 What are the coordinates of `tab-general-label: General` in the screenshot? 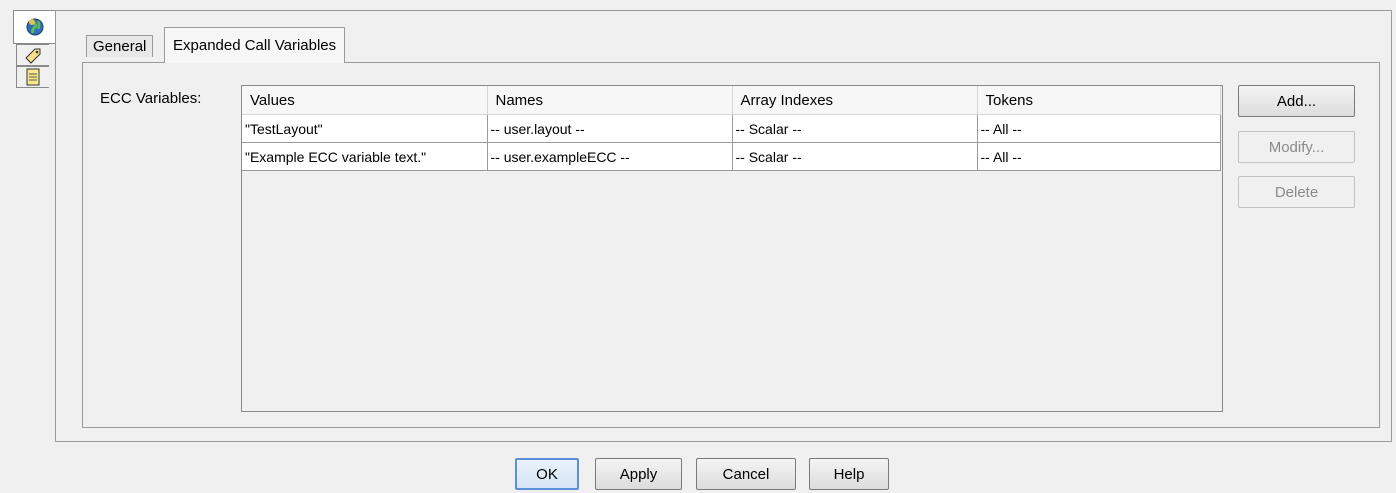 It's located at (120, 46).